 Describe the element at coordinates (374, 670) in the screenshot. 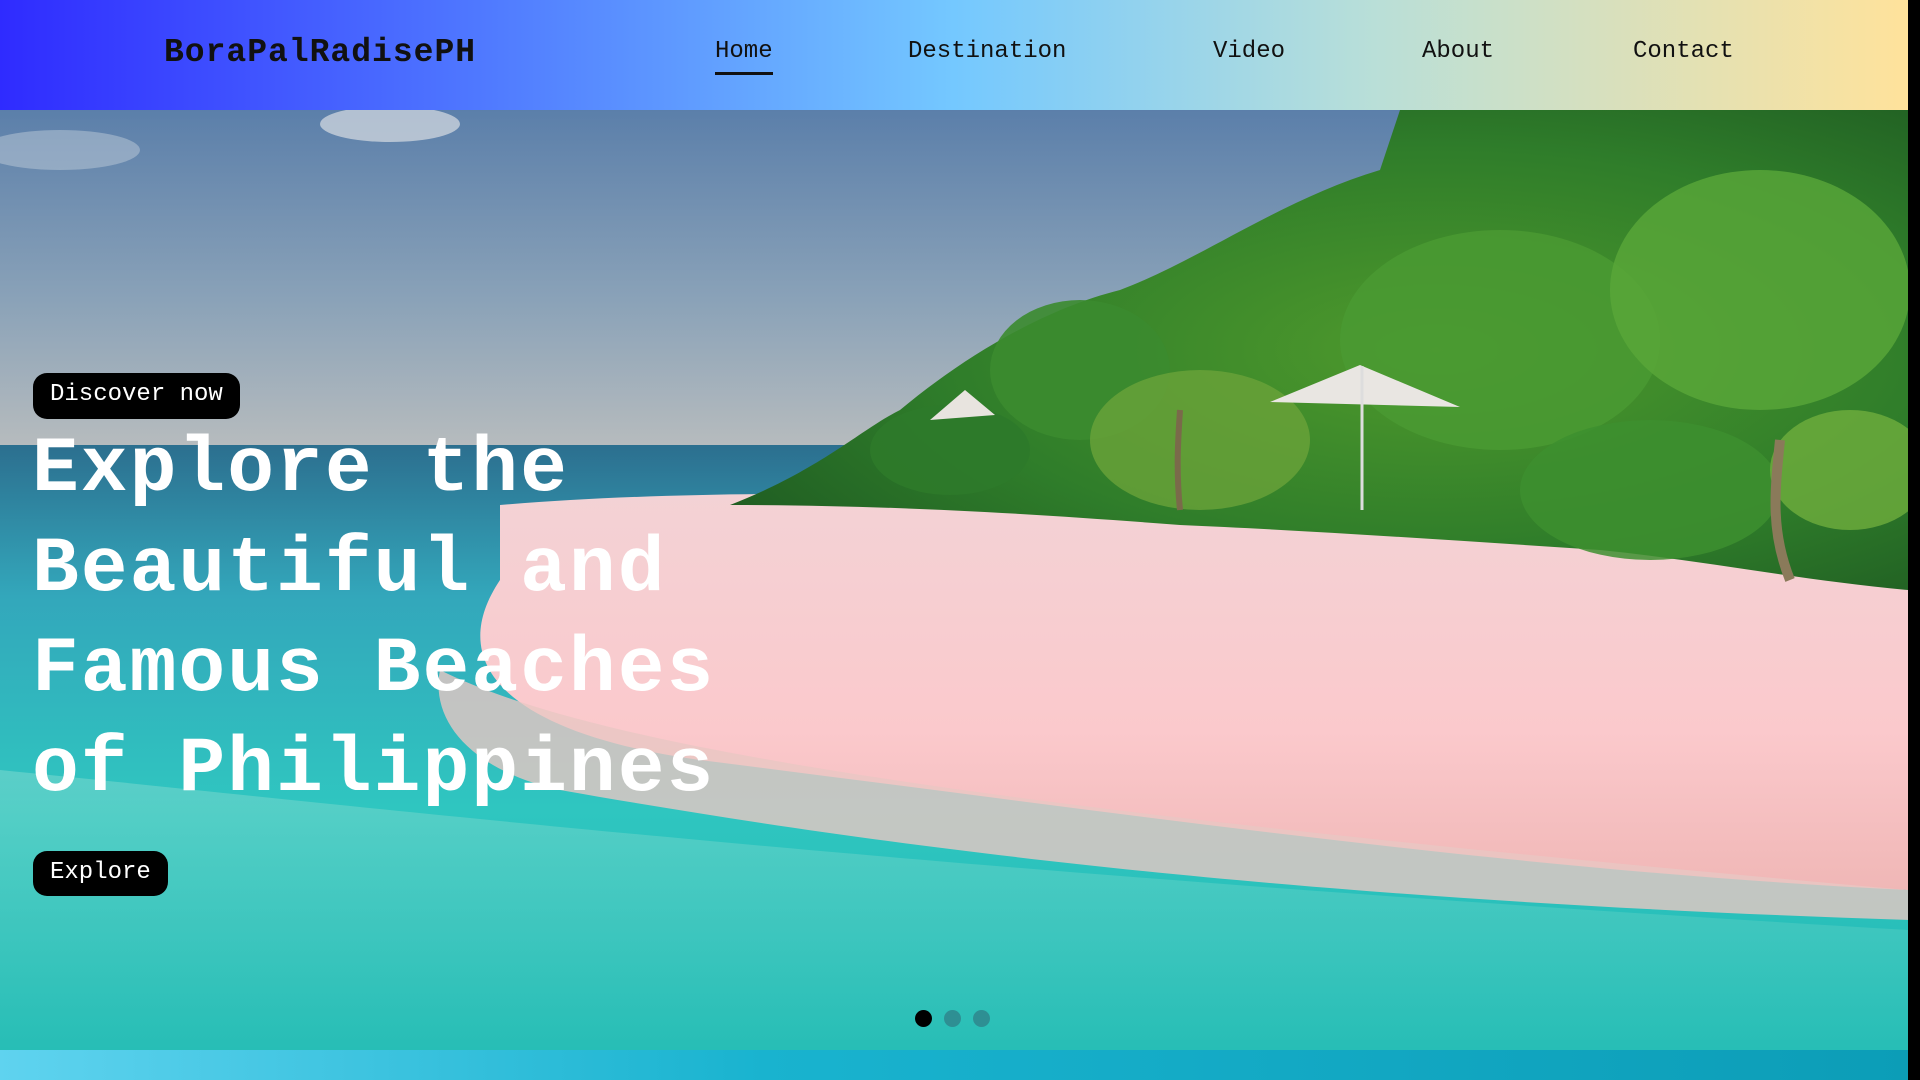

I see `headline-line: Famous Beaches` at that location.